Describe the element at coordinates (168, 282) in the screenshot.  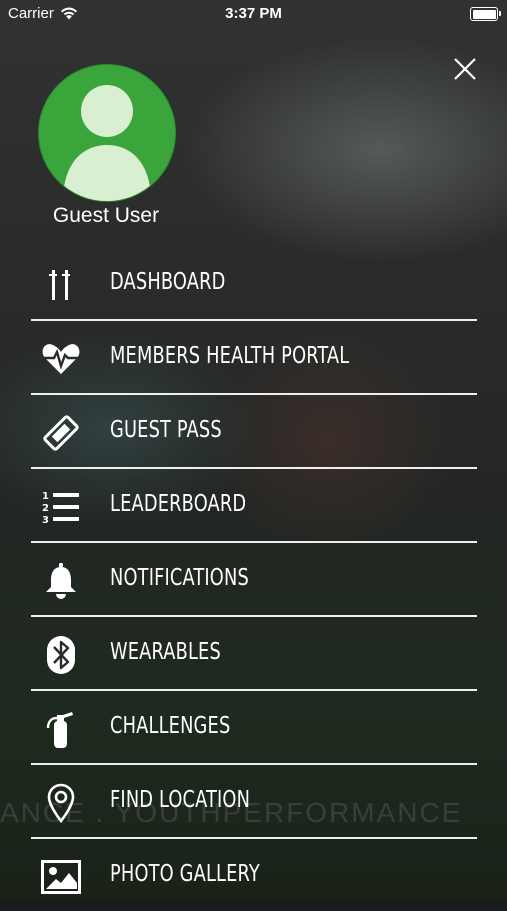
I see `menu-label: DASHBOARD` at that location.